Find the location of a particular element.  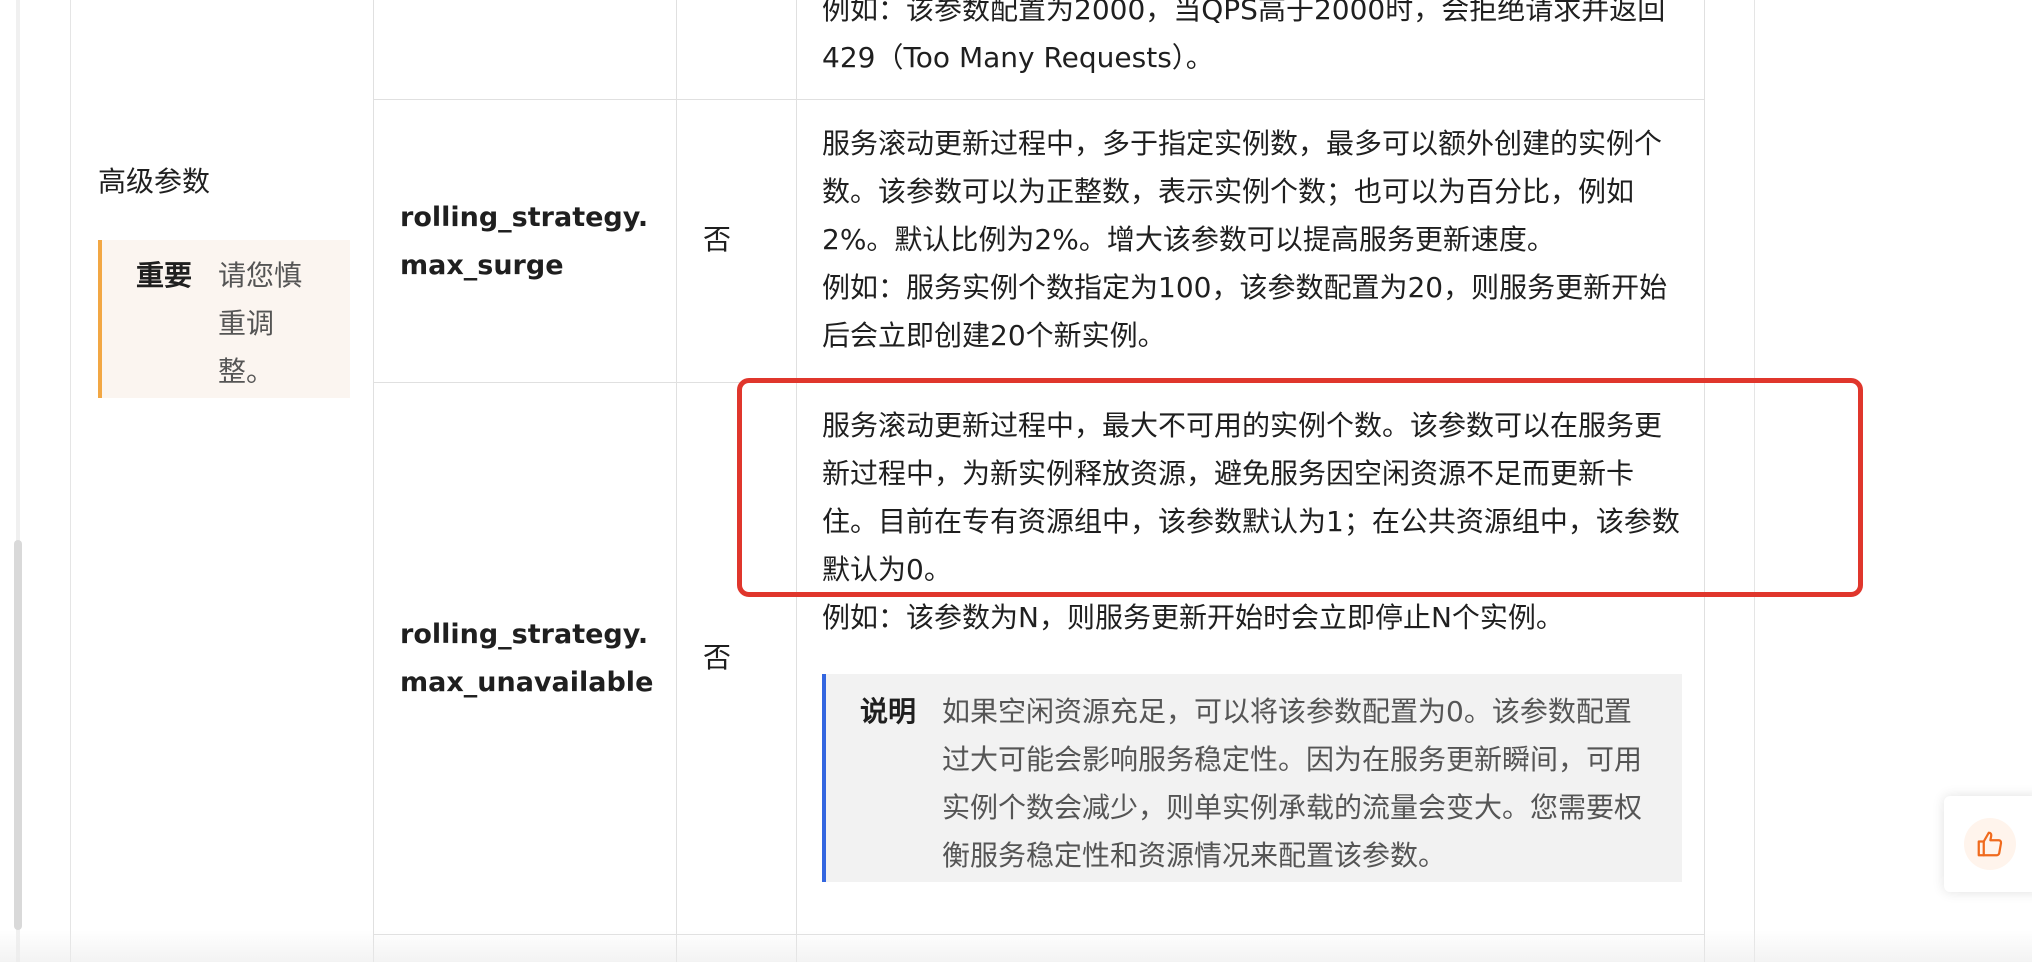

important-title: 重要 is located at coordinates (164, 275).